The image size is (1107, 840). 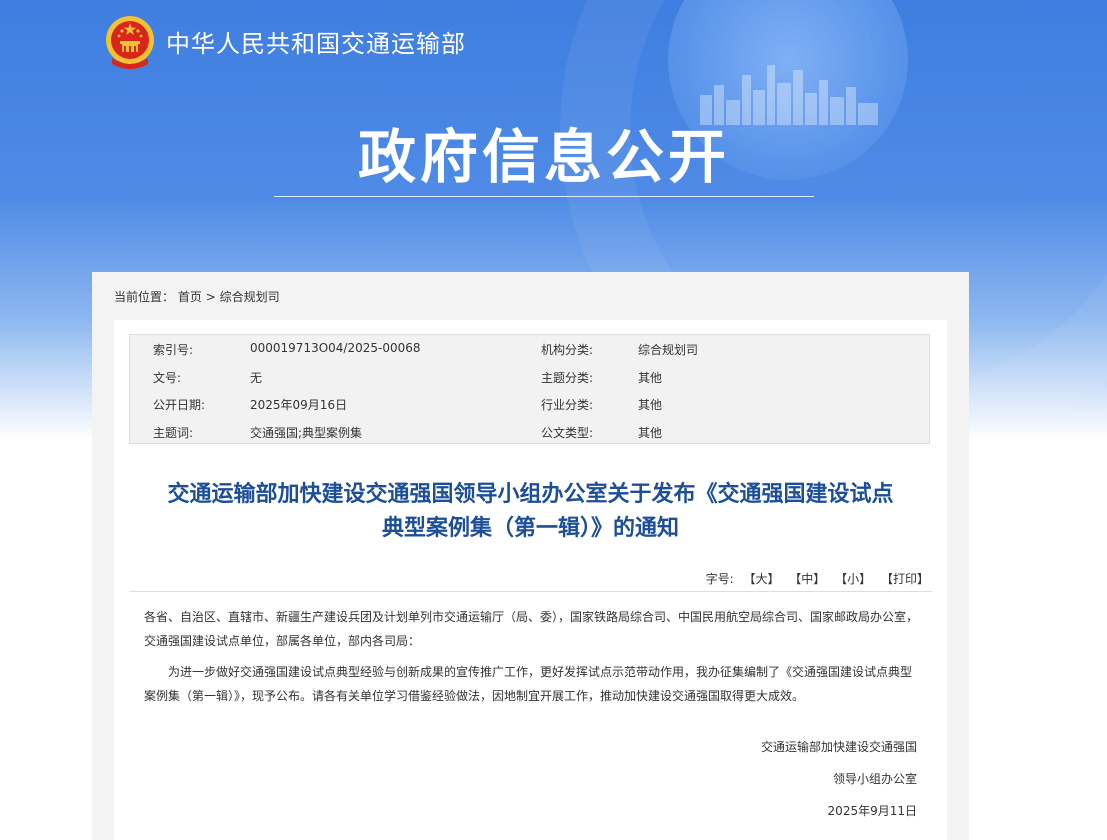 What do you see at coordinates (530, 591) in the screenshot?
I see `divider` at bounding box center [530, 591].